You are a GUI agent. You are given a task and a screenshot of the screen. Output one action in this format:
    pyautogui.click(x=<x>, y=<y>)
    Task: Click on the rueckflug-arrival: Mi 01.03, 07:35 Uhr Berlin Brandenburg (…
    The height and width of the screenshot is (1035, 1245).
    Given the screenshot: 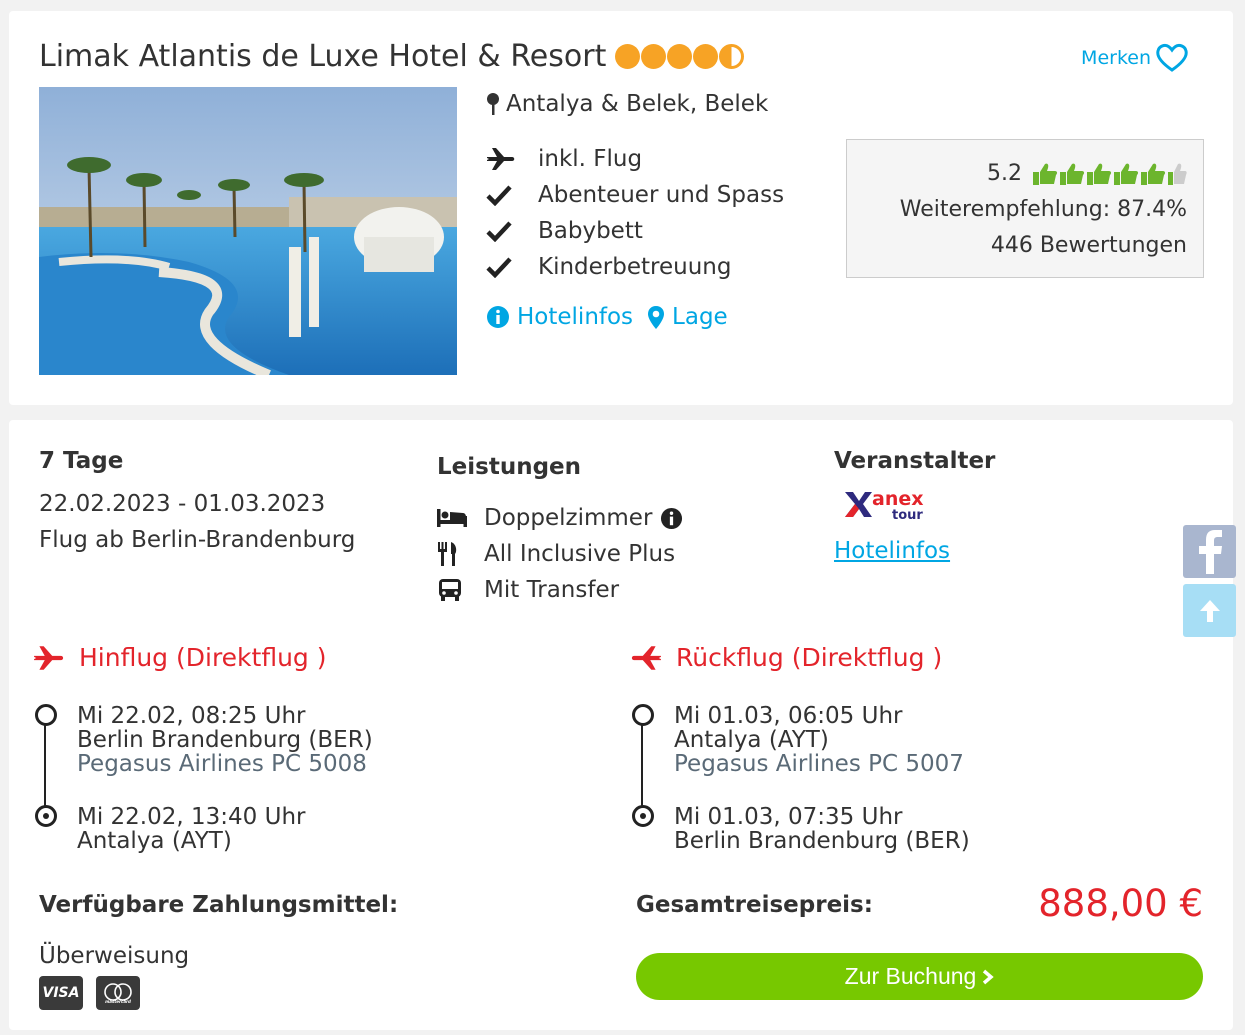 What is the action you would take?
    pyautogui.click(x=822, y=829)
    